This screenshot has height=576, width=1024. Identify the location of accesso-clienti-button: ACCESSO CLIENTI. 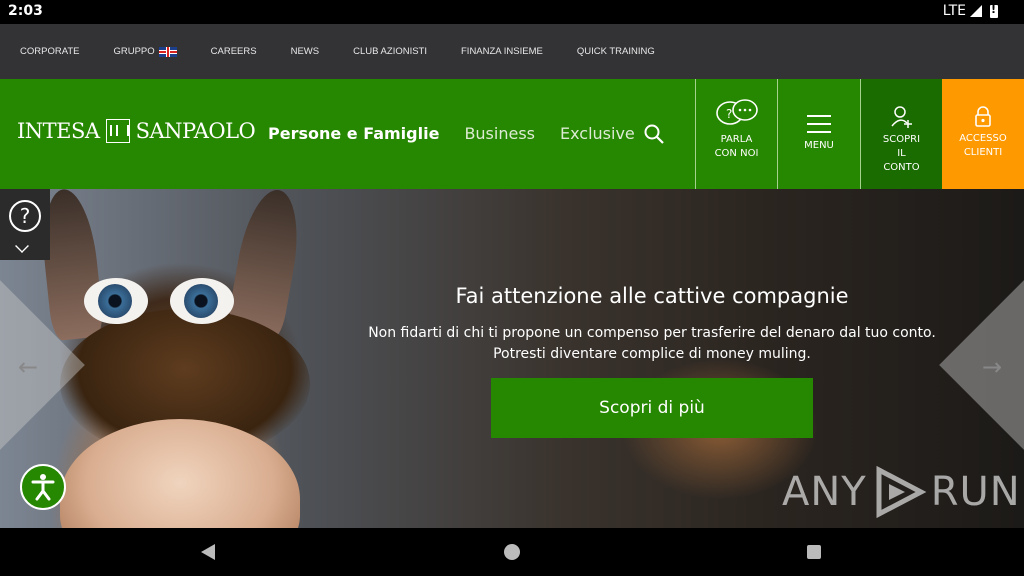
(983, 134).